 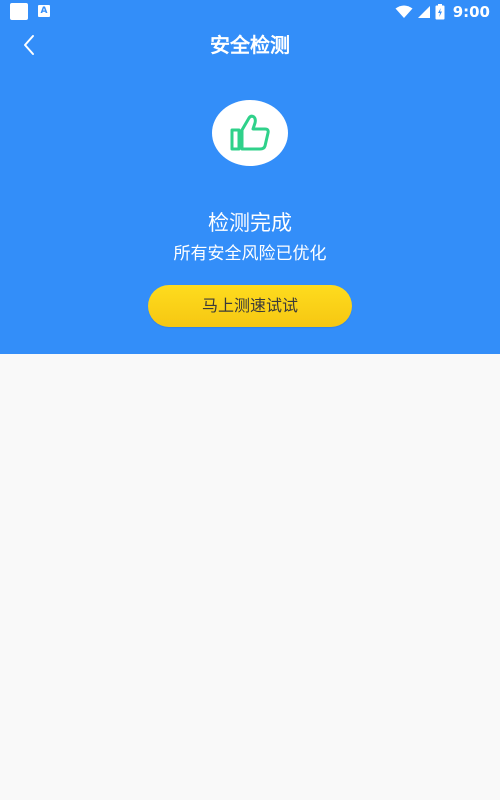 I want to click on result-subtitle: 所有安全风险已优化, so click(x=250, y=254).